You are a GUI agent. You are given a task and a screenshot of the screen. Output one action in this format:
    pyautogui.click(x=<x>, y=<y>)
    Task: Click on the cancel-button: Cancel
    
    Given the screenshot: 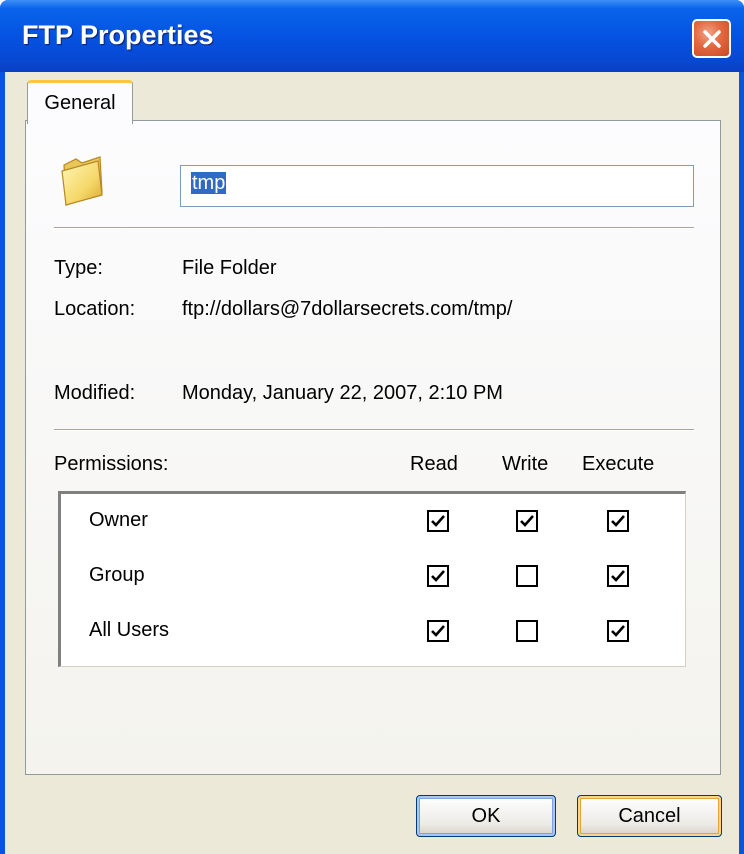 What is the action you would take?
    pyautogui.click(x=649, y=816)
    